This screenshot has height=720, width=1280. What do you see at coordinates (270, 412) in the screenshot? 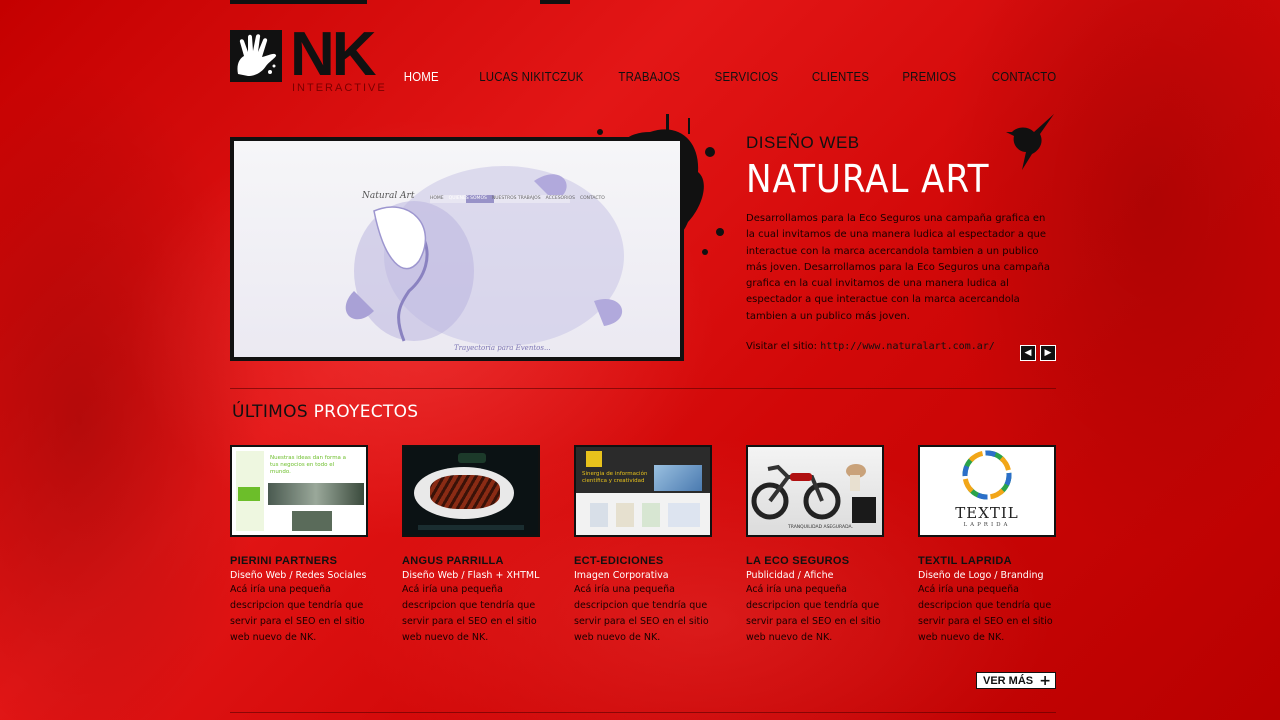
I see `heading-part-a: ÚLTIMOS` at bounding box center [270, 412].